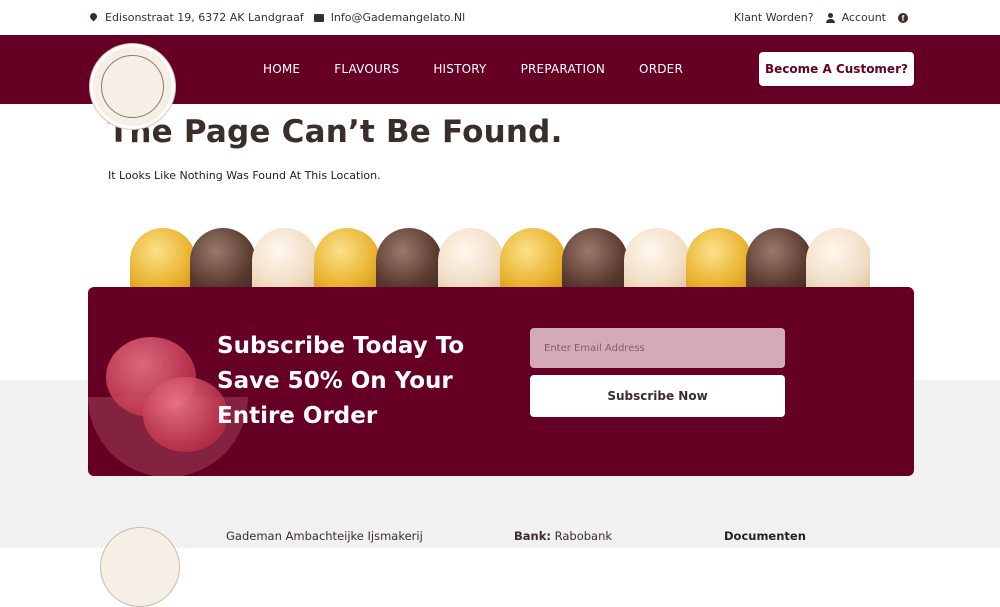 The height and width of the screenshot is (607, 1000). What do you see at coordinates (366, 69) in the screenshot?
I see `nav-item-flavours: FLAVOURS` at bounding box center [366, 69].